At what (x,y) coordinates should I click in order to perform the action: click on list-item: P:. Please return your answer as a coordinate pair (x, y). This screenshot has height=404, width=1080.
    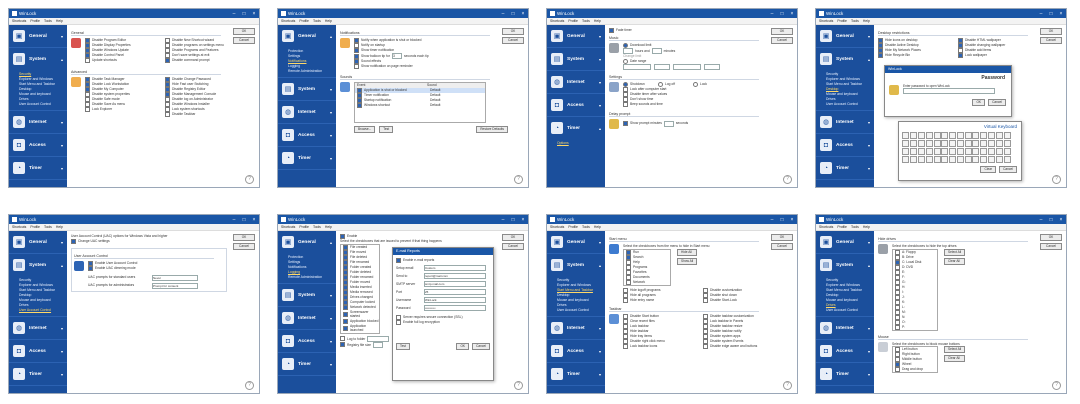
    Looking at the image, I should click on (915, 327).